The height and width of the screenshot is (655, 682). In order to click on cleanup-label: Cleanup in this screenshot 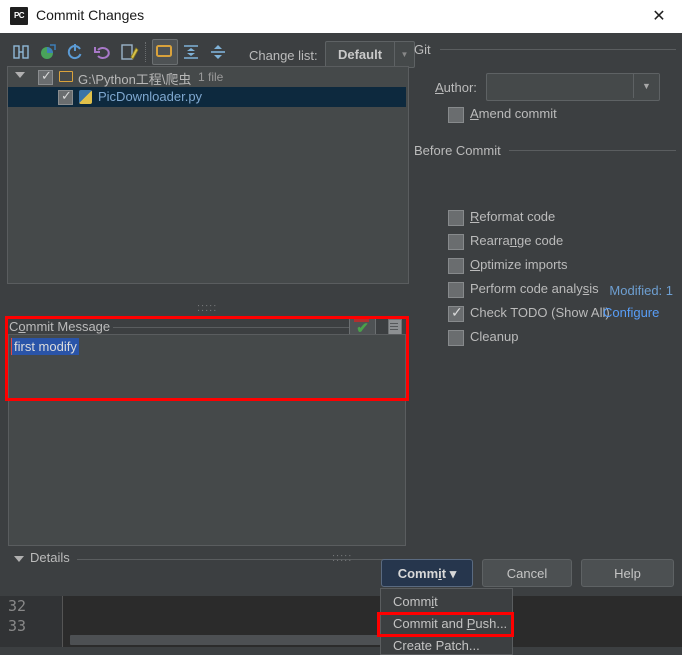, I will do `click(494, 336)`.